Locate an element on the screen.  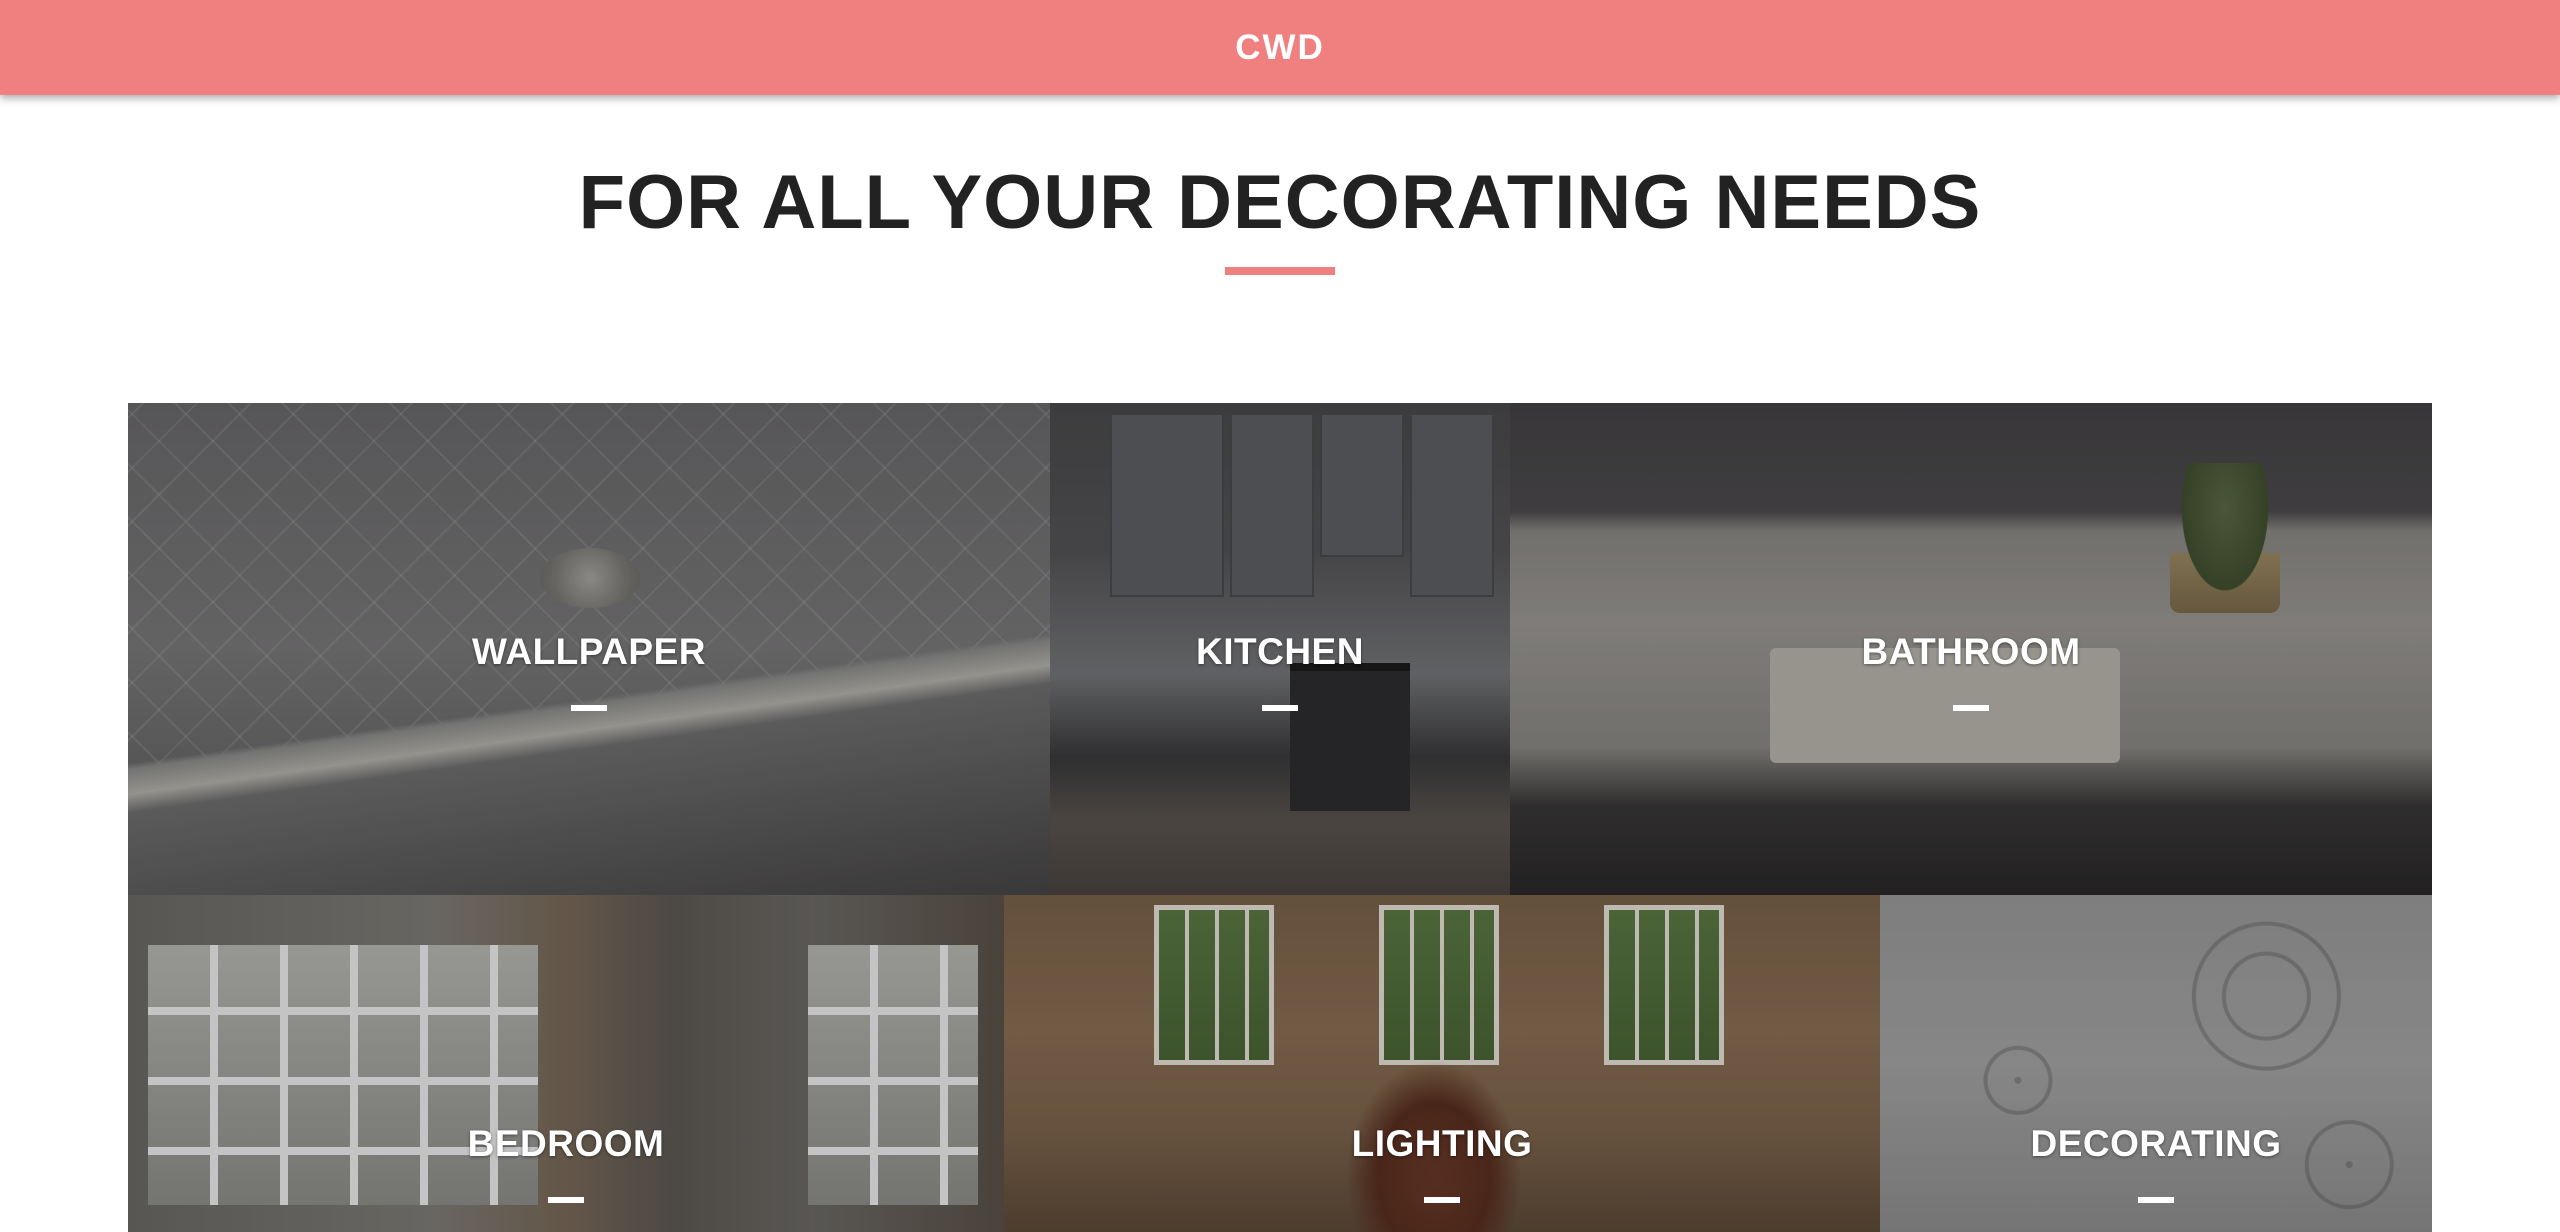
category-tile-bedroom: BEDROOM is located at coordinates (566, 1063).